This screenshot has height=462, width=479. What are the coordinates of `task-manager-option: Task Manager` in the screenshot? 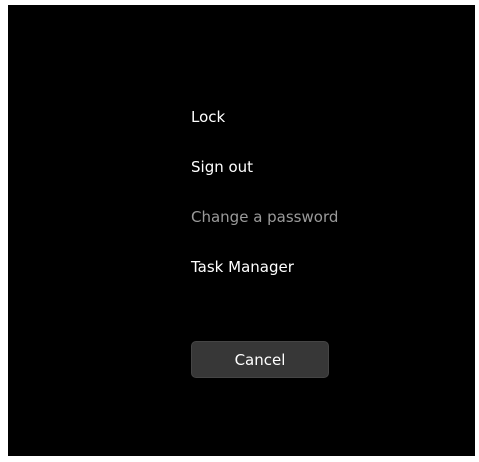 It's located at (264, 267).